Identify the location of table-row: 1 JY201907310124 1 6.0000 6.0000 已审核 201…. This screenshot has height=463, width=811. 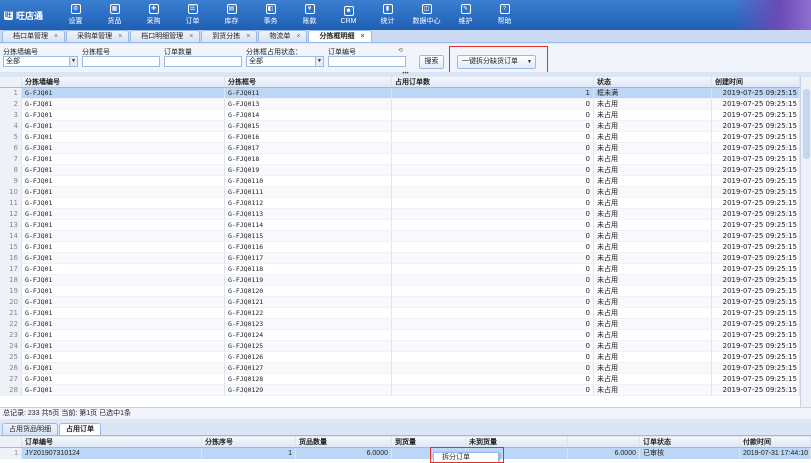
(405, 453).